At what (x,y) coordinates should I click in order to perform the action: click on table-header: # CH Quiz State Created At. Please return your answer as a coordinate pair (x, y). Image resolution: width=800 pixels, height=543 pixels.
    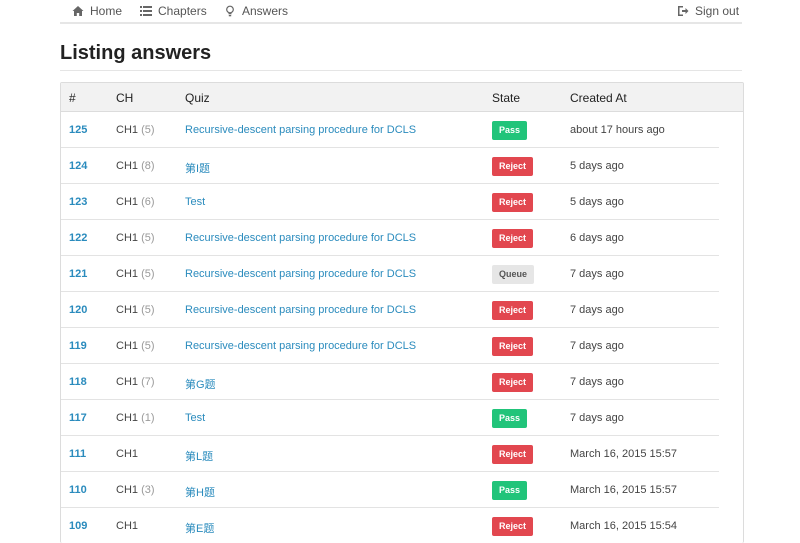
    Looking at the image, I should click on (402, 97).